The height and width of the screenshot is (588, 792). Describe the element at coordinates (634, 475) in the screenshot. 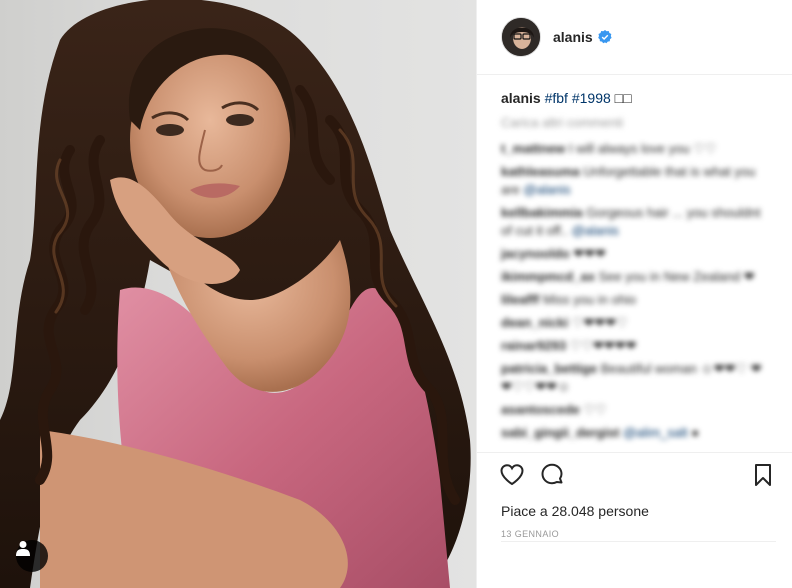

I see `post-actions-bar` at that location.